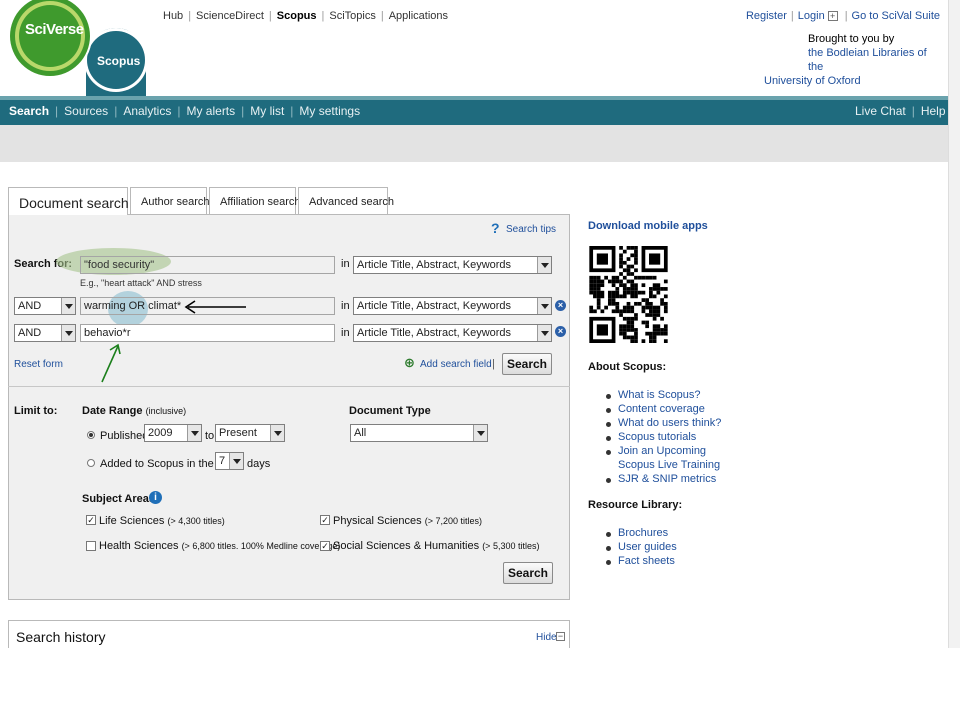 The image size is (960, 720). Describe the element at coordinates (118, 499) in the screenshot. I see `subject-areas-label: Subject Areas` at that location.